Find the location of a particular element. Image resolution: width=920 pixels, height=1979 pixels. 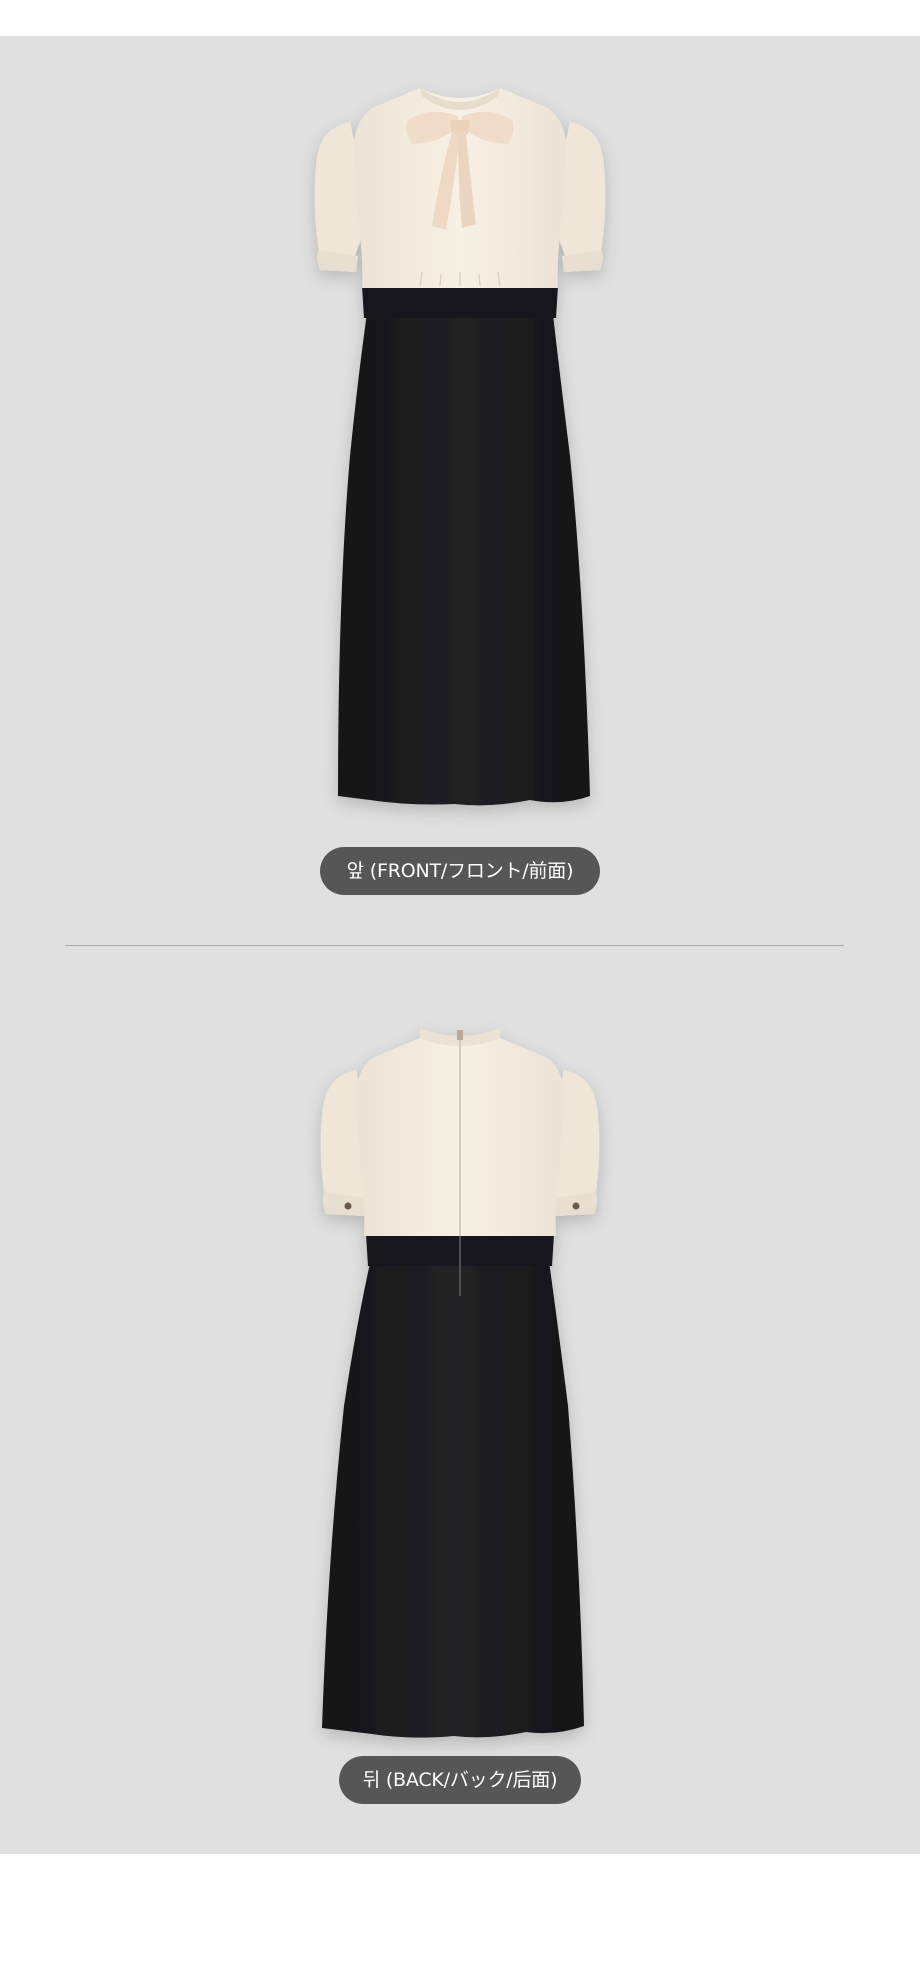

section-divider is located at coordinates (454, 945).